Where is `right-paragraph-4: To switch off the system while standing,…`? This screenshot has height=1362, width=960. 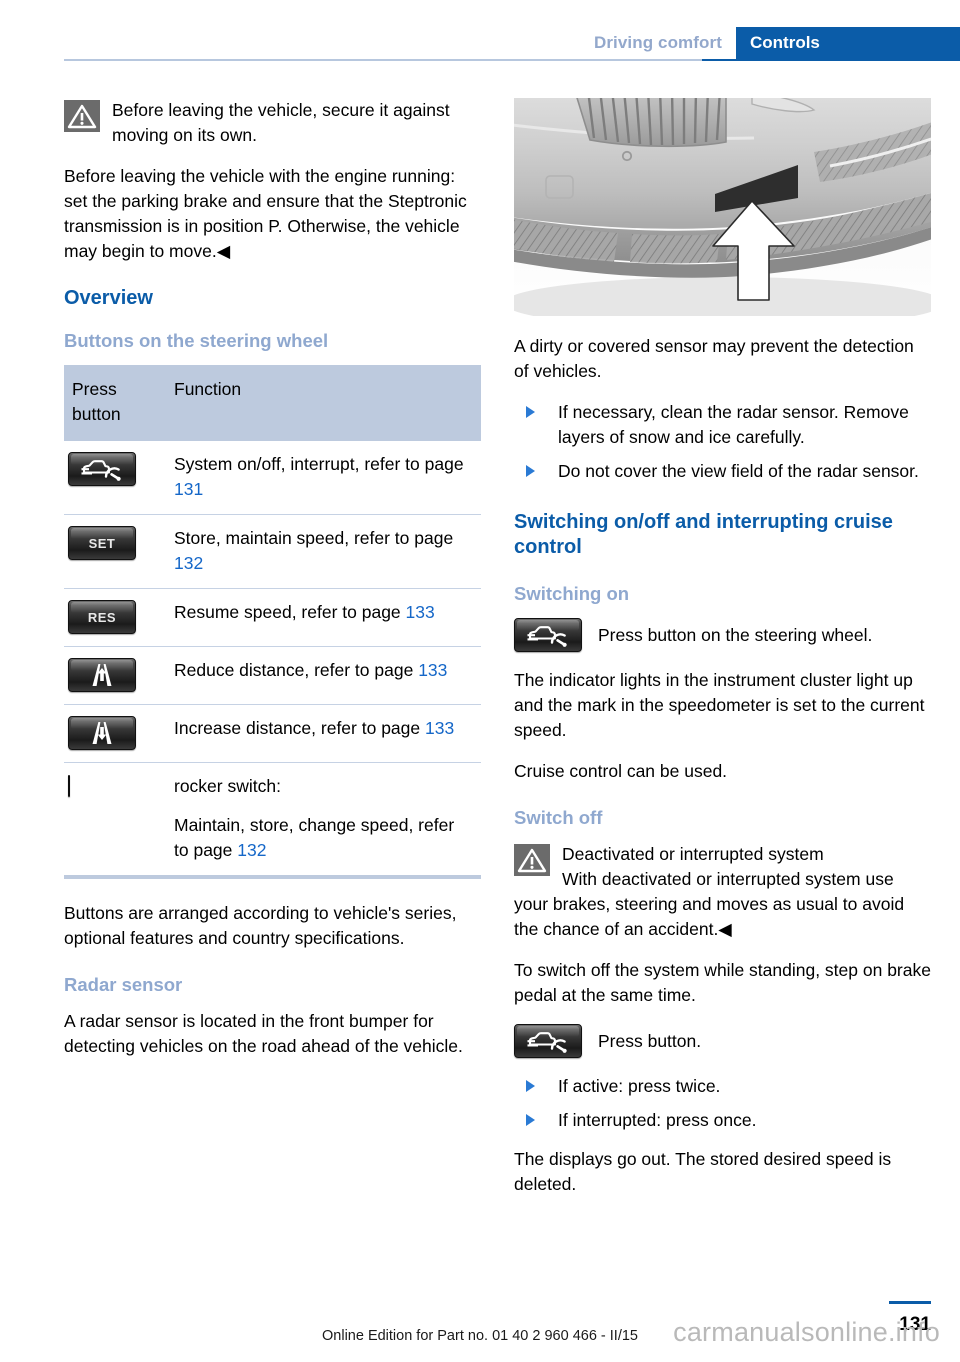
right-paragraph-4: To switch off the system while standing,… is located at coordinates (722, 982).